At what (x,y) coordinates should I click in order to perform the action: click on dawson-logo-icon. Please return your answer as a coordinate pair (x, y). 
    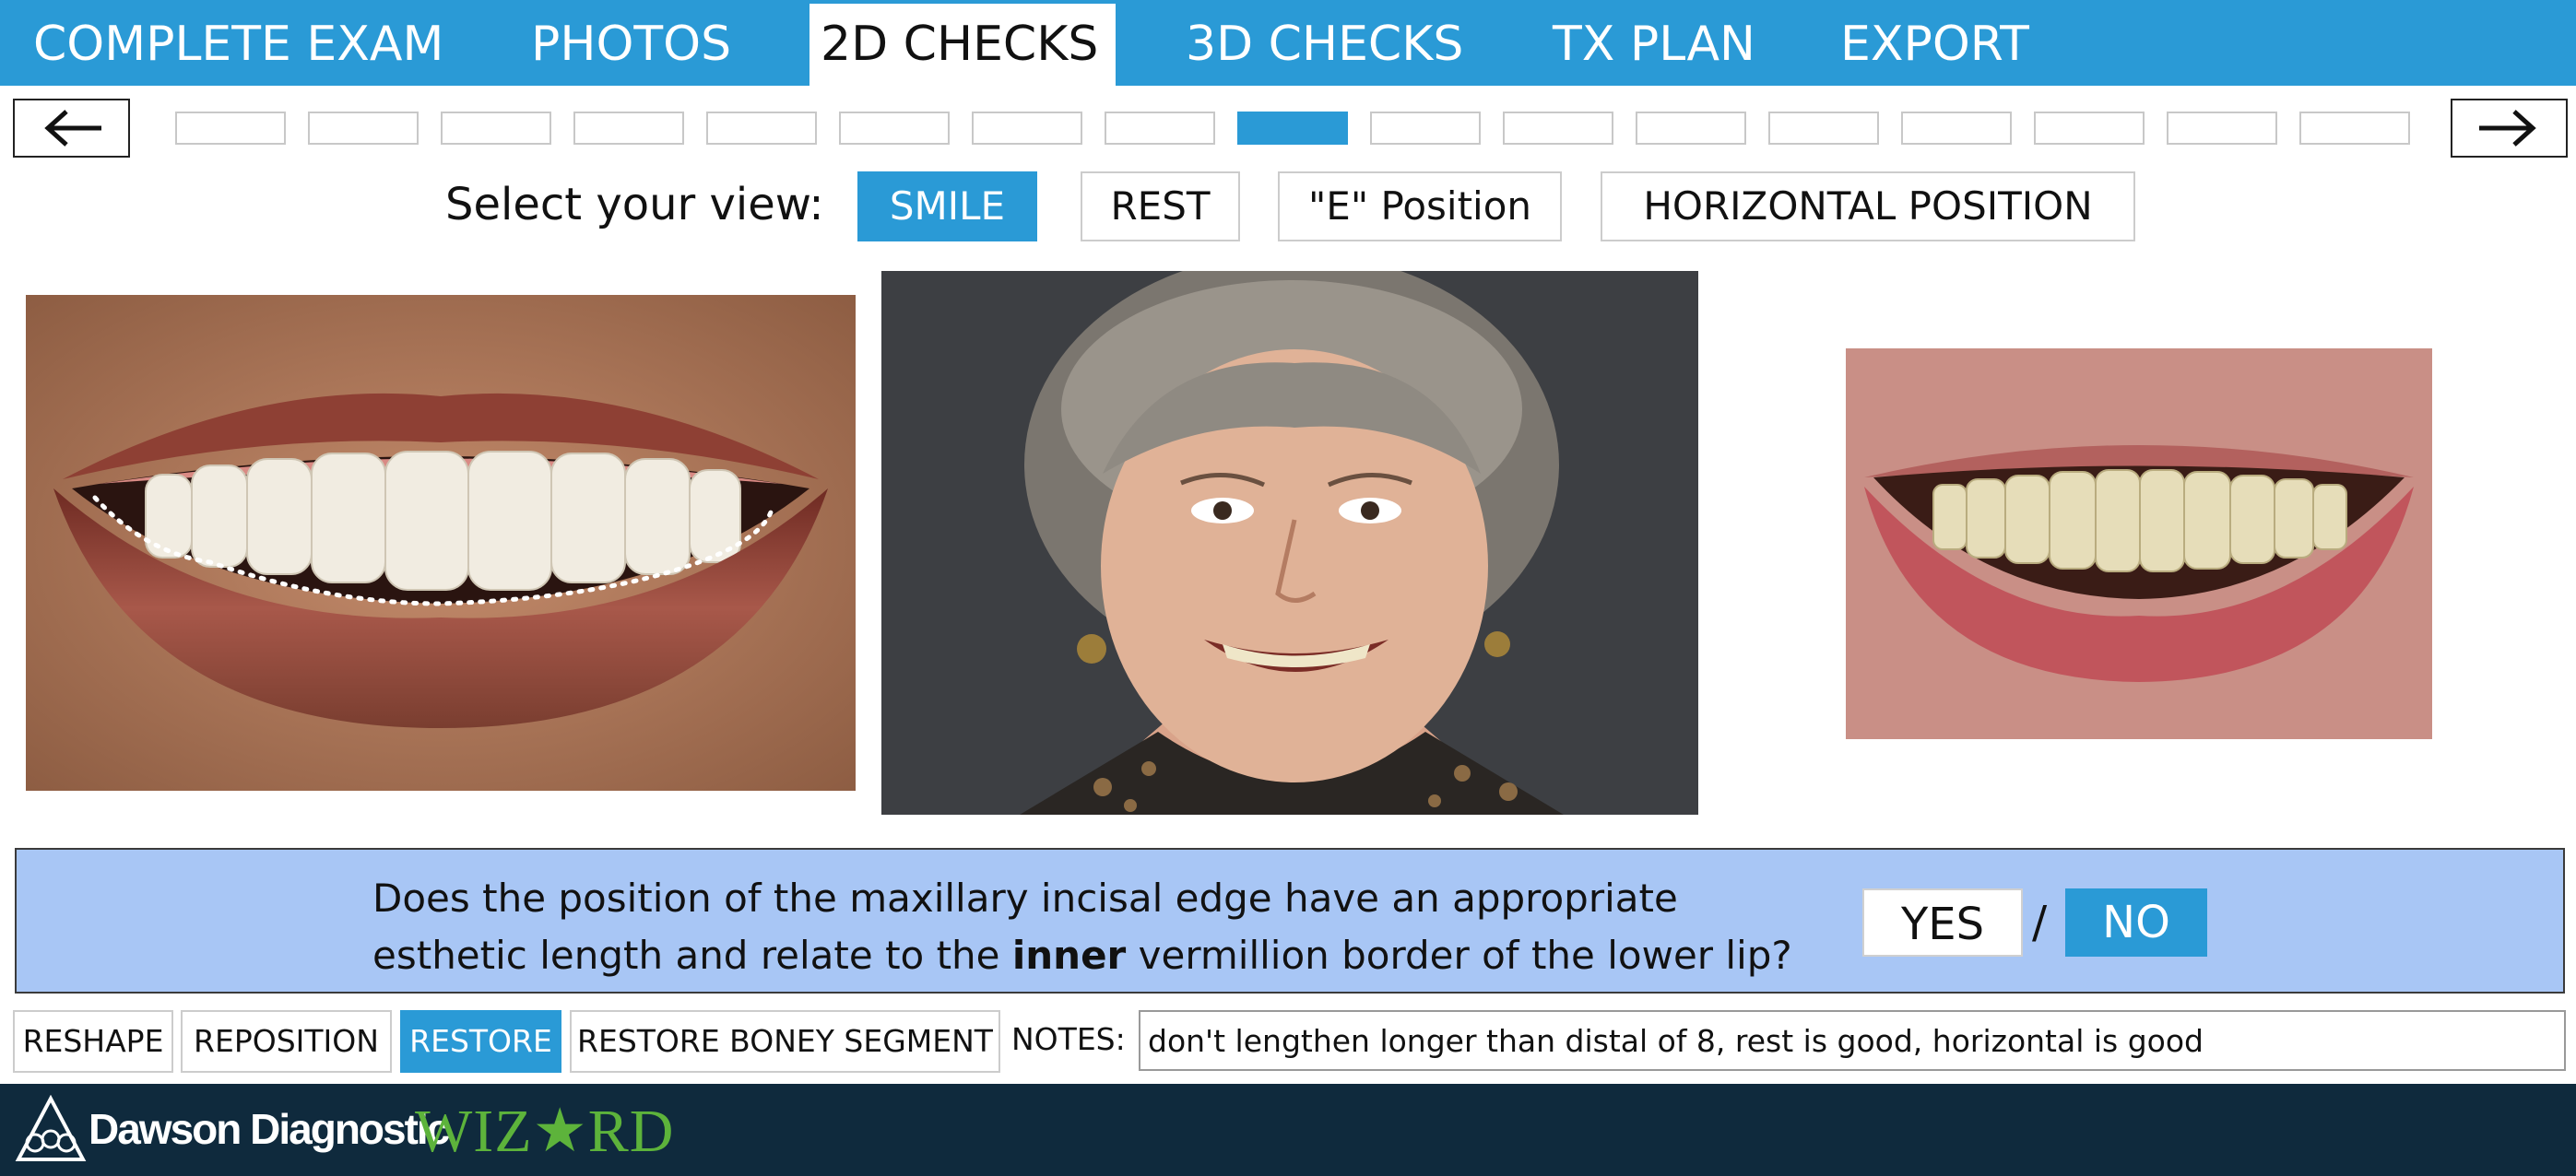
    Looking at the image, I should click on (51, 1128).